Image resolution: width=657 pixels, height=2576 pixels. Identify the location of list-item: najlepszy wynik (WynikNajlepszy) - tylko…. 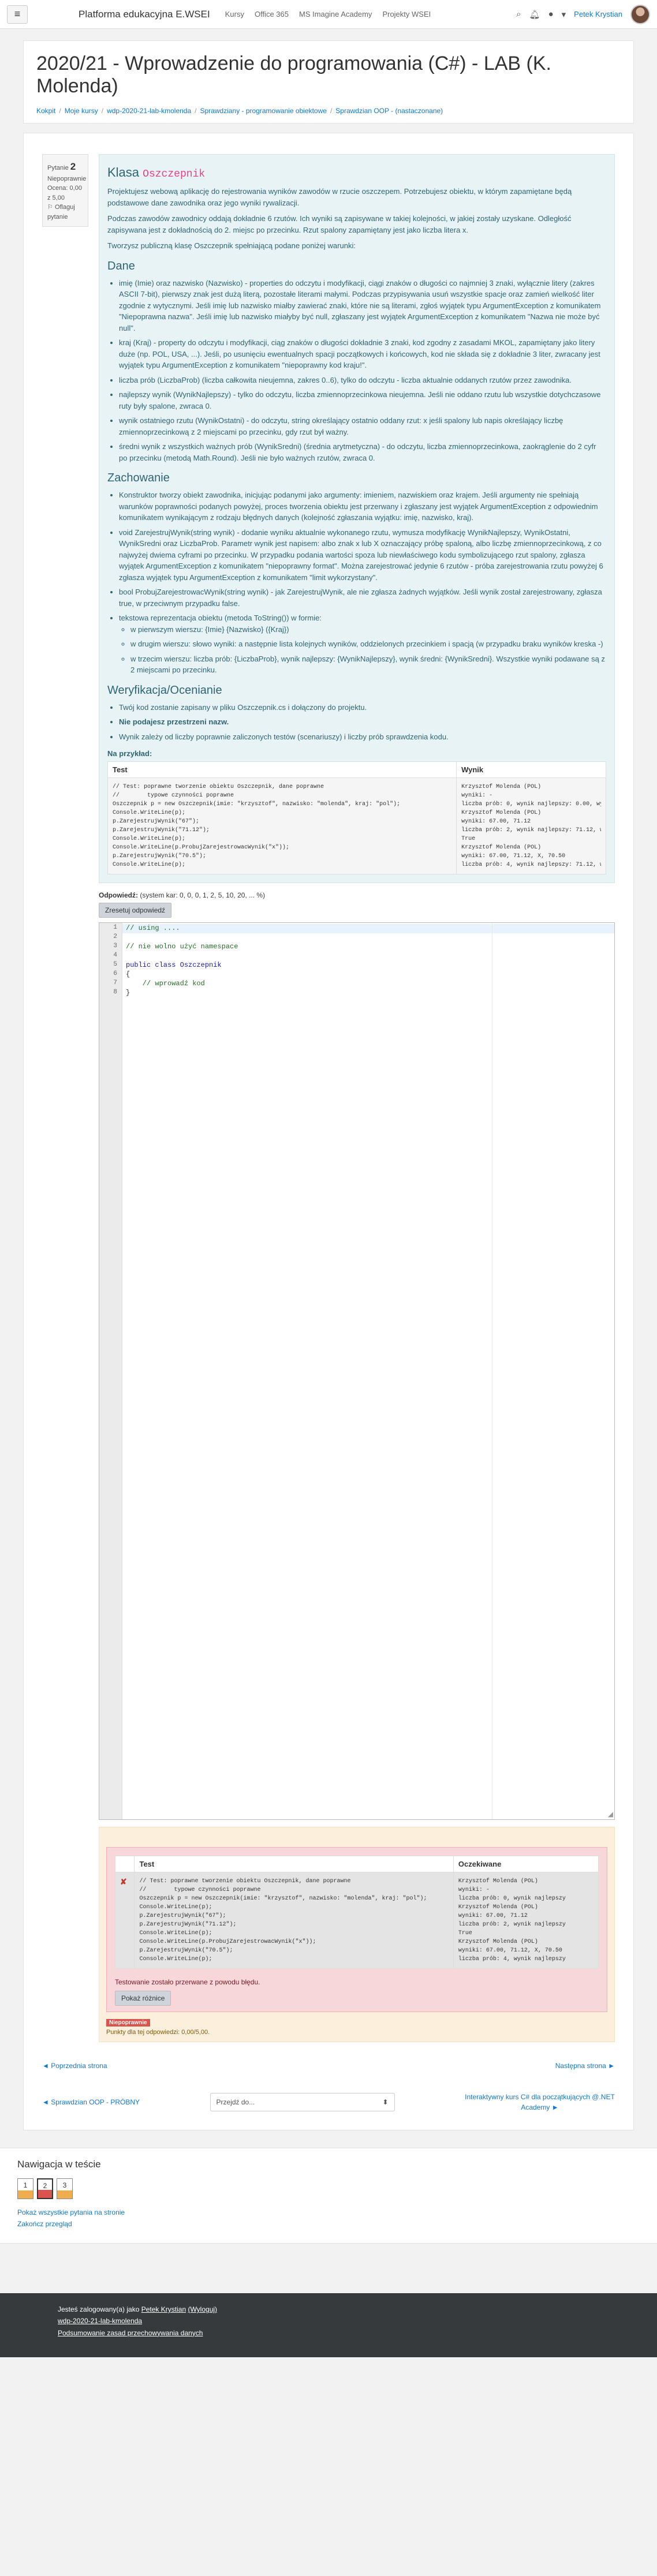
(362, 400).